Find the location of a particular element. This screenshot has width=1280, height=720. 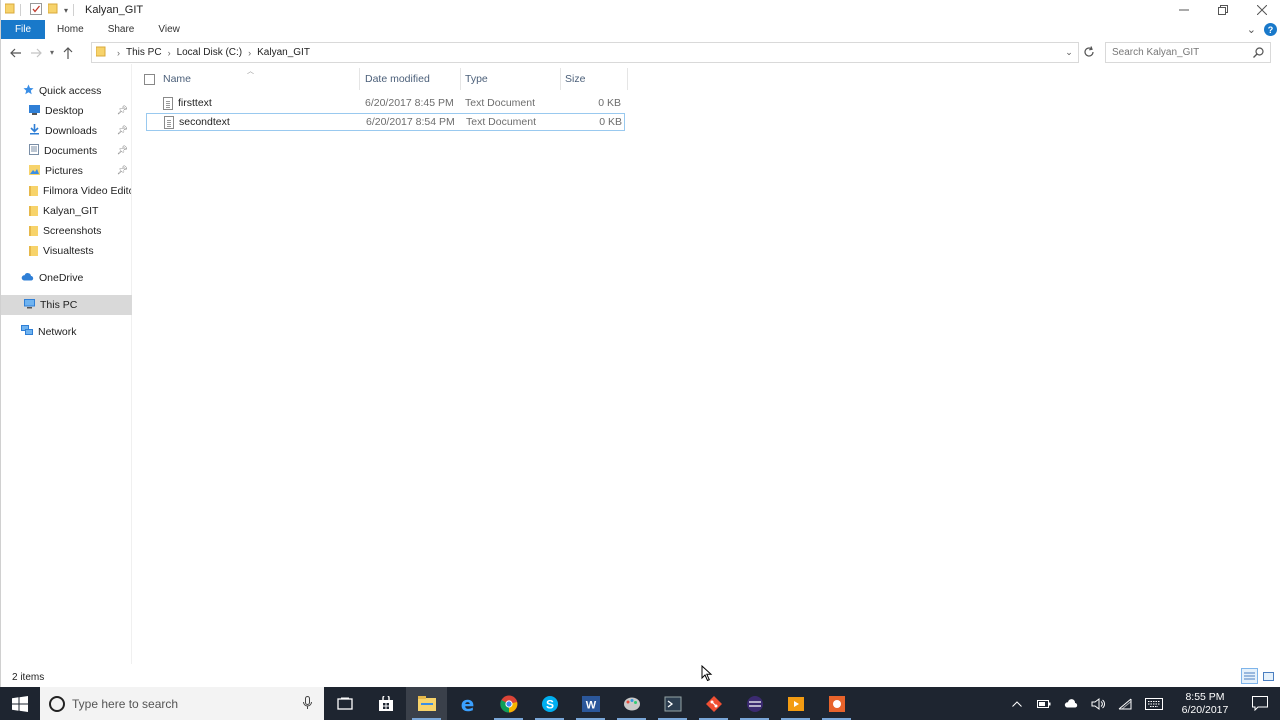

svg-text: S is located at coordinates (549, 704).